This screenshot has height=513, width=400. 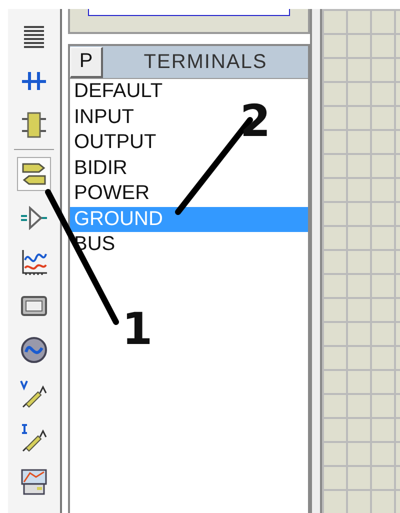 I want to click on terminal-icon, so click(x=34, y=174).